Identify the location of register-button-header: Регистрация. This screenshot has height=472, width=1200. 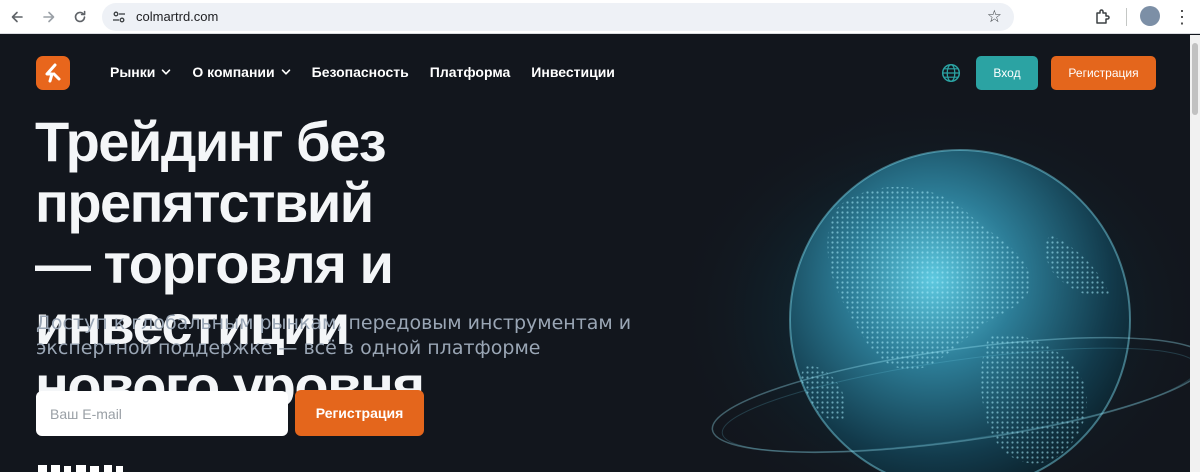
(1103, 73).